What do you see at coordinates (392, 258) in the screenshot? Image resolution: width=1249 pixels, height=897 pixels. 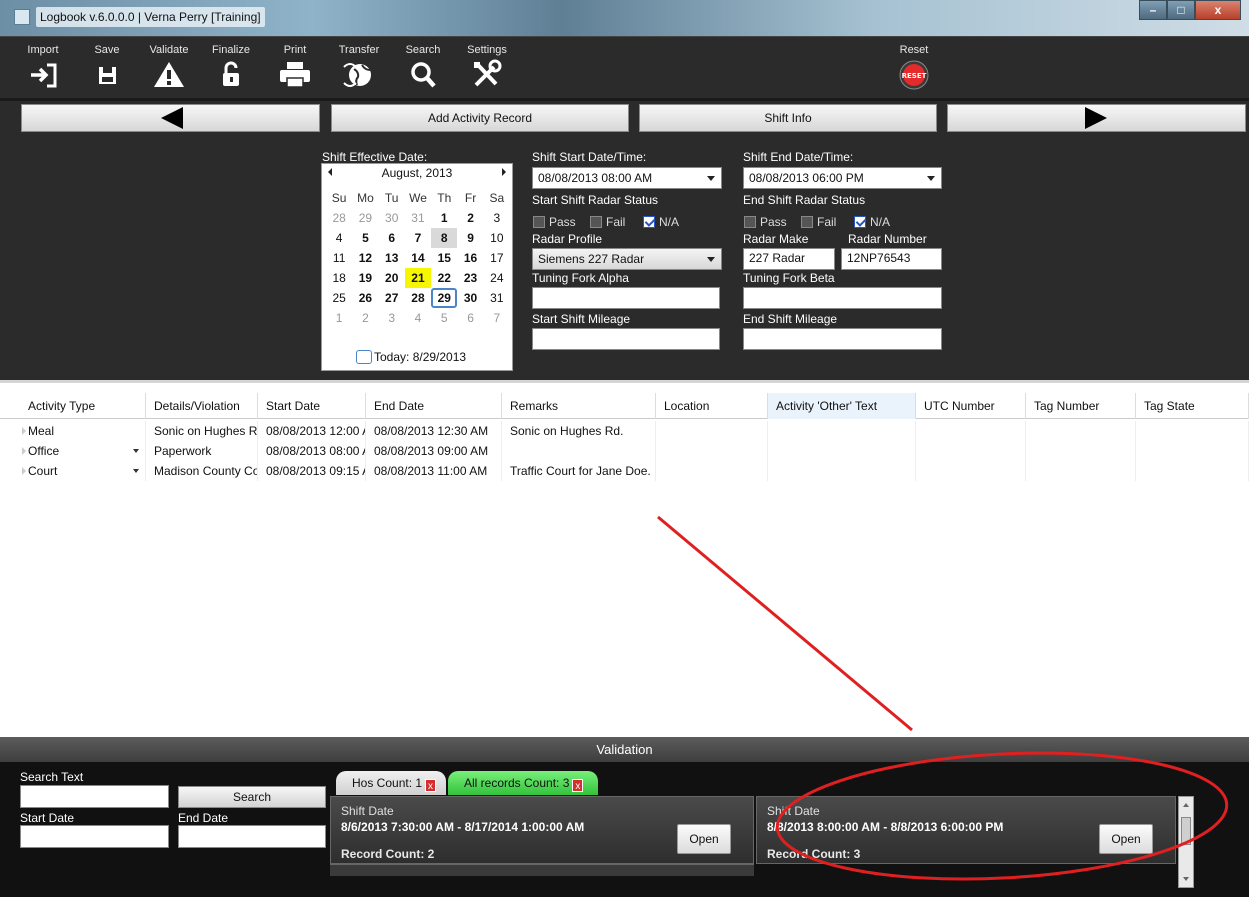 I see `calendar-day: 13` at bounding box center [392, 258].